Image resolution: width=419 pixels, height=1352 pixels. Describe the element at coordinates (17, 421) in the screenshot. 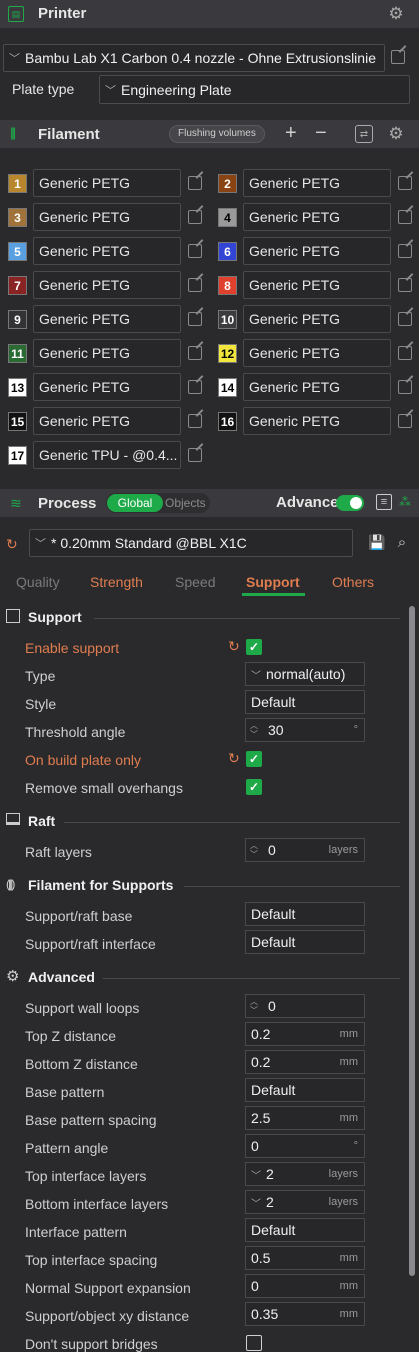

I see `filament-slot-number: 15` at that location.